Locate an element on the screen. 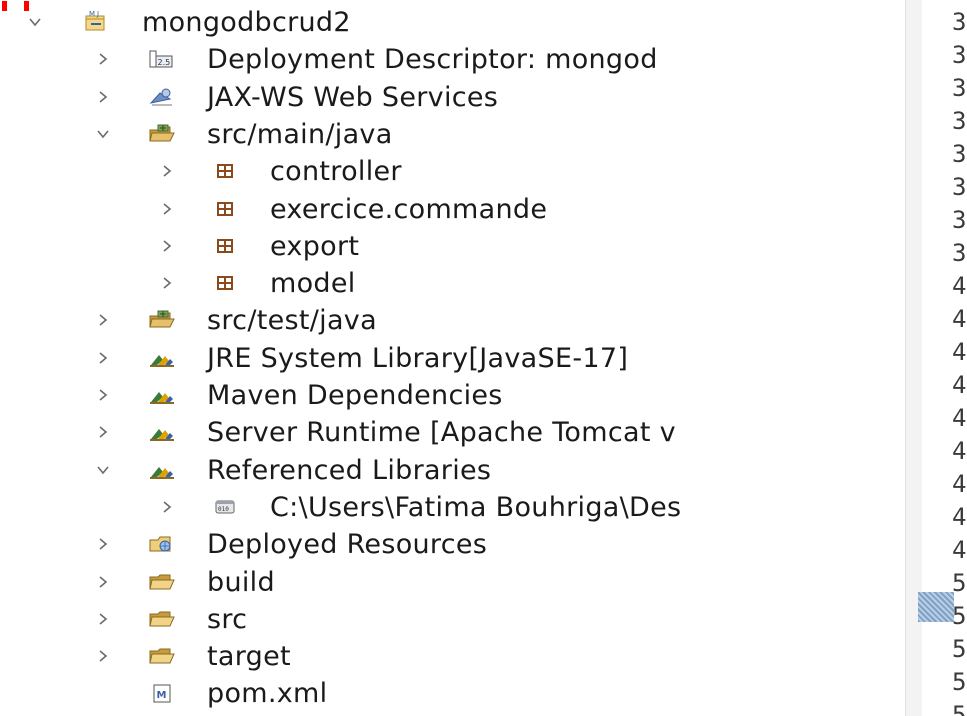  tree-item: JAX-WS Web Services is located at coordinates (452, 97).